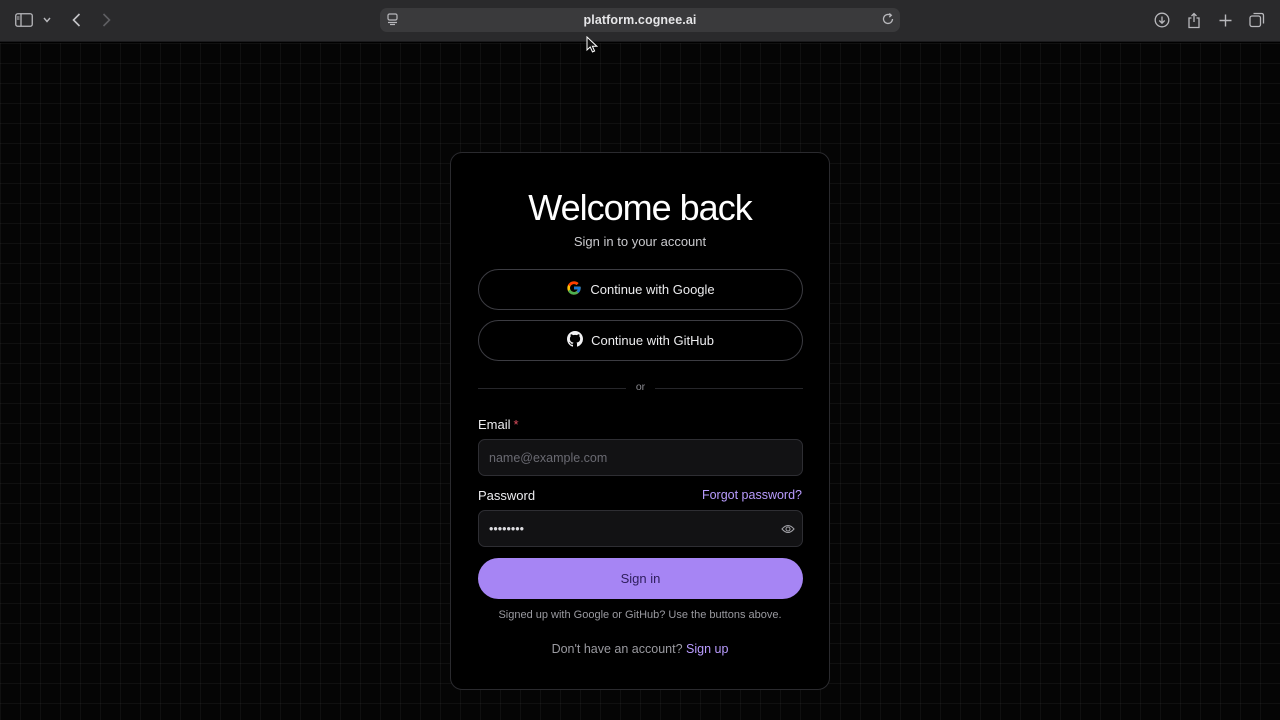 The image size is (1280, 720). Describe the element at coordinates (47, 20) in the screenshot. I see `chevron-down-icon` at that location.